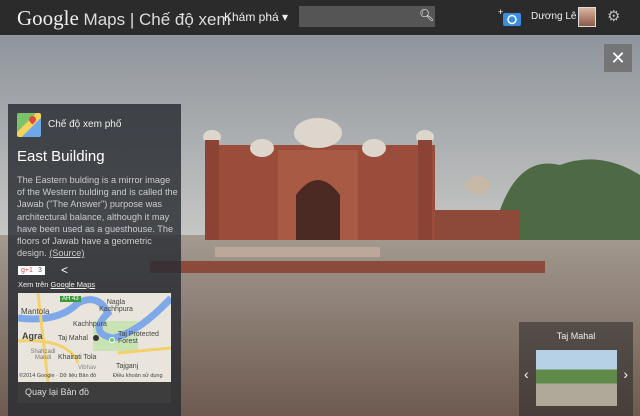  I want to click on share-icon: <, so click(64, 270).